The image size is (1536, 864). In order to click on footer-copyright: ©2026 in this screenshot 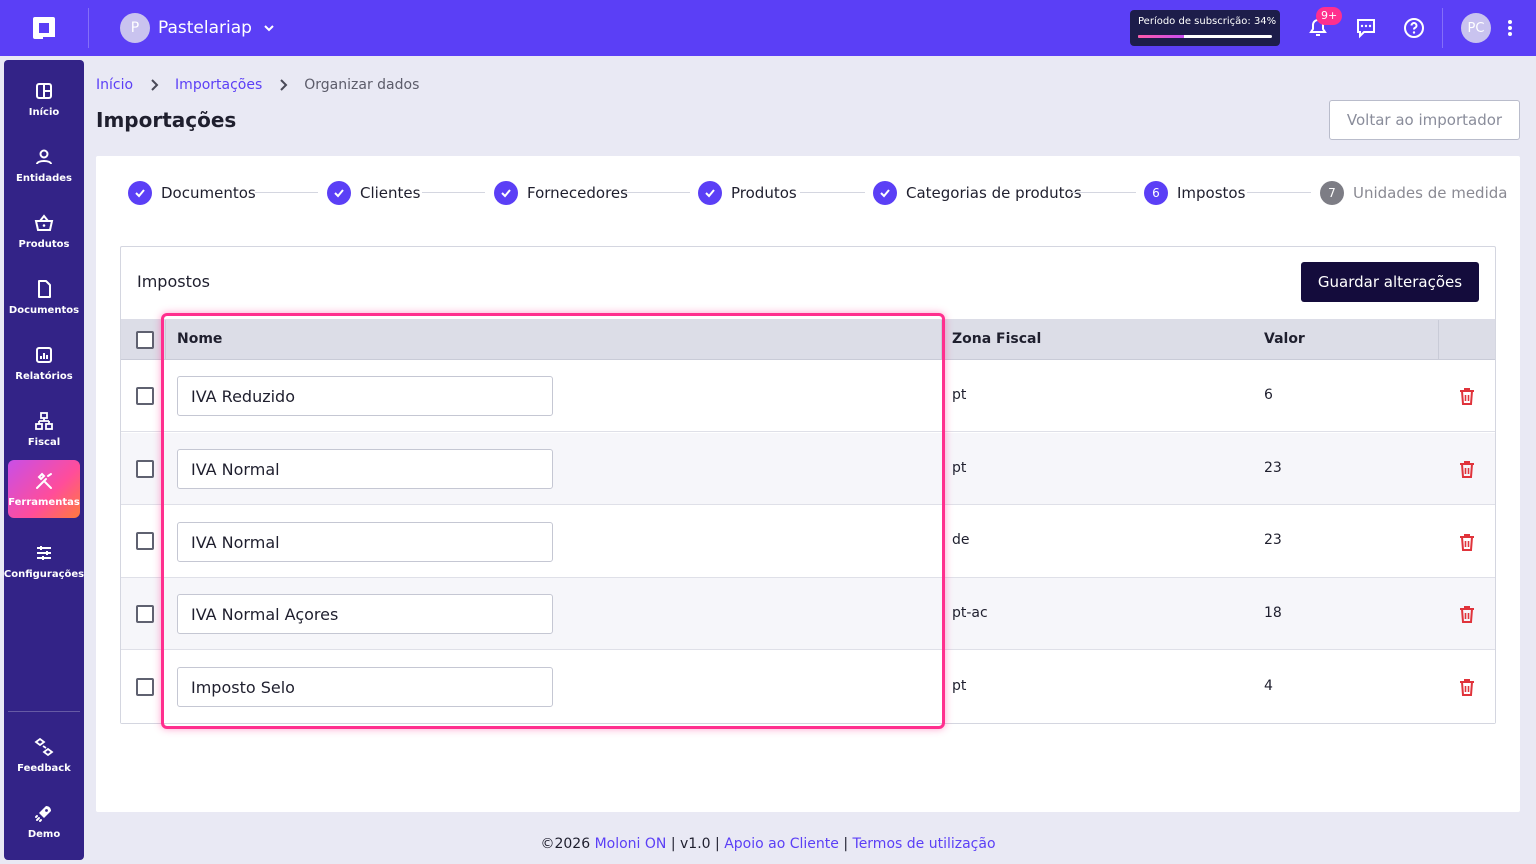, I will do `click(565, 844)`.